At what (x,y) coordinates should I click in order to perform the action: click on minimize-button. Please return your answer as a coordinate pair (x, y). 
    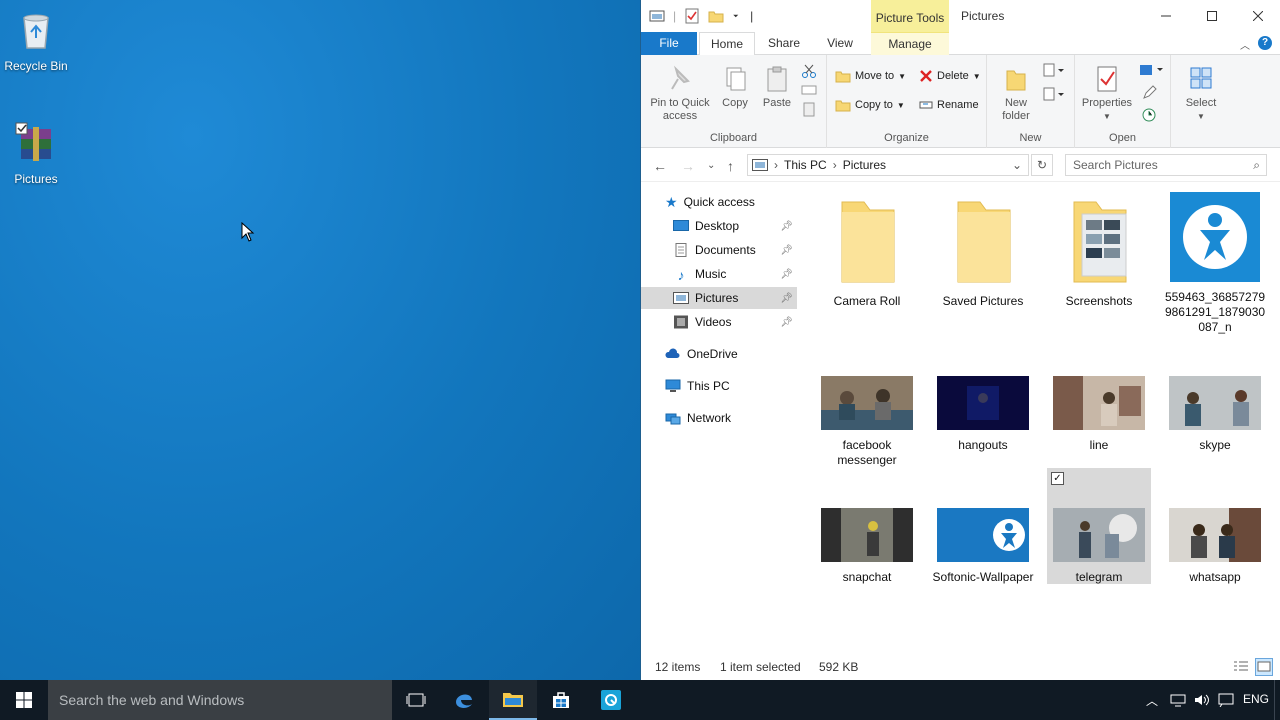
    Looking at the image, I should click on (1166, 16).